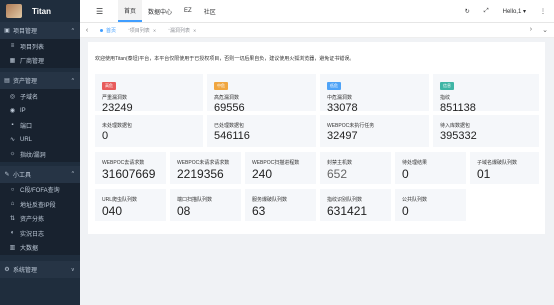 The image size is (554, 305). What do you see at coordinates (345, 200) in the screenshot?
I see `stat-label: 指纹识别队列数` at bounding box center [345, 200].